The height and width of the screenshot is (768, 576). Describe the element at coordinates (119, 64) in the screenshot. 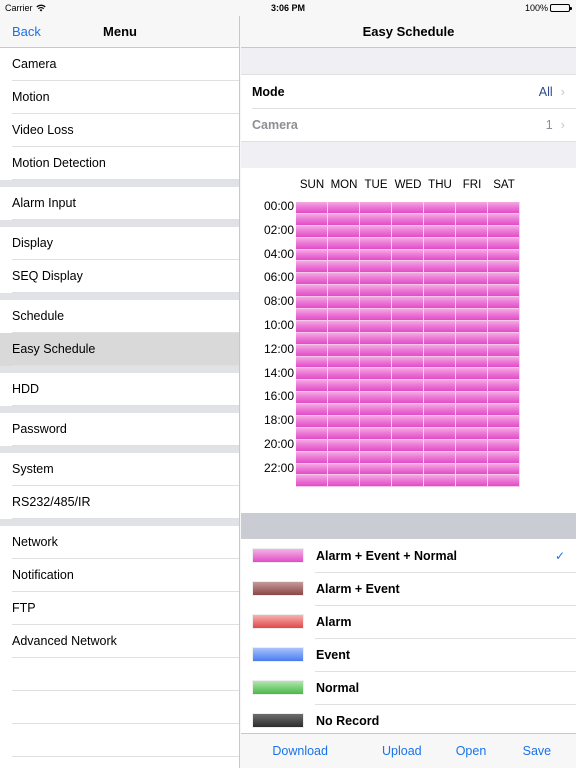

I see `menu-item-camera: Camera` at that location.